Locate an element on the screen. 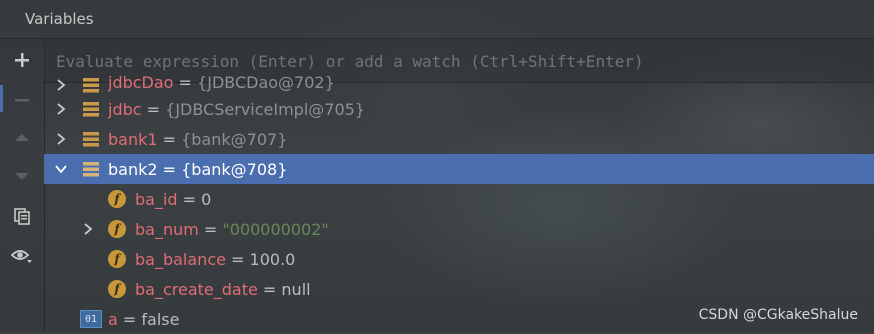 Image resolution: width=874 pixels, height=334 pixels. eye-icon is located at coordinates (21, 256).